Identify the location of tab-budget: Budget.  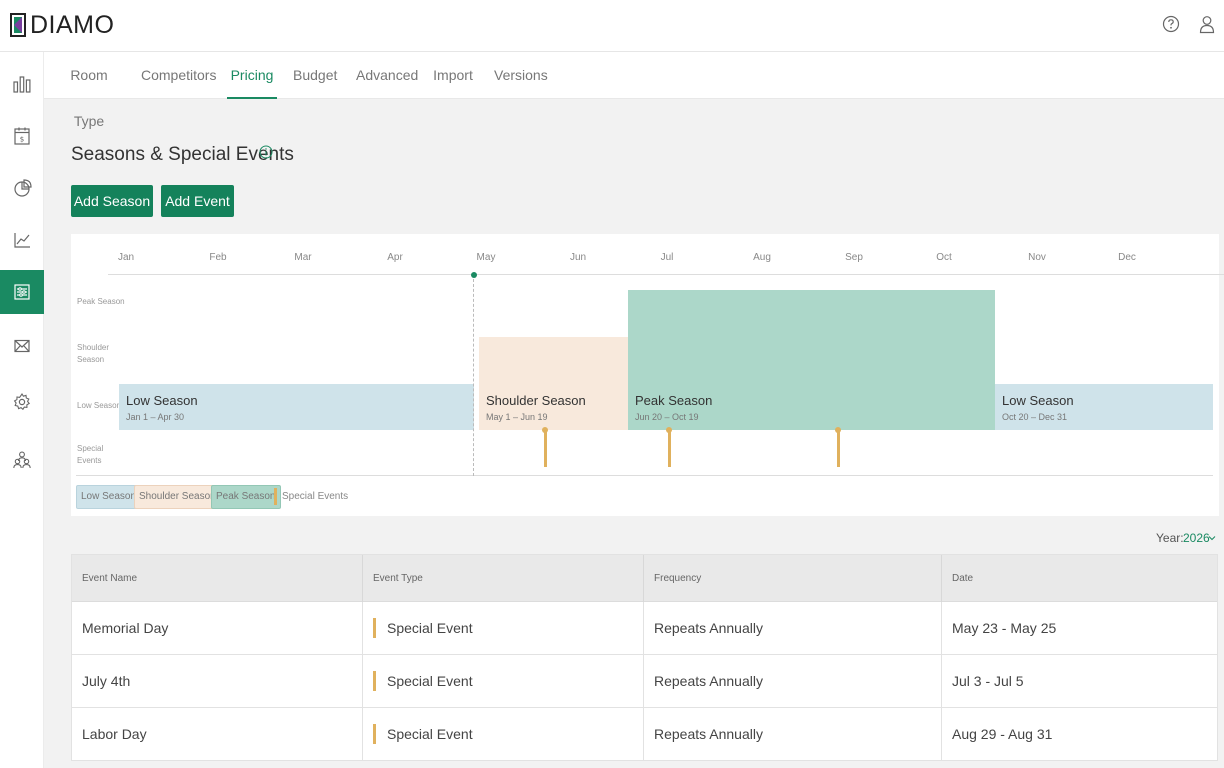
(315, 75).